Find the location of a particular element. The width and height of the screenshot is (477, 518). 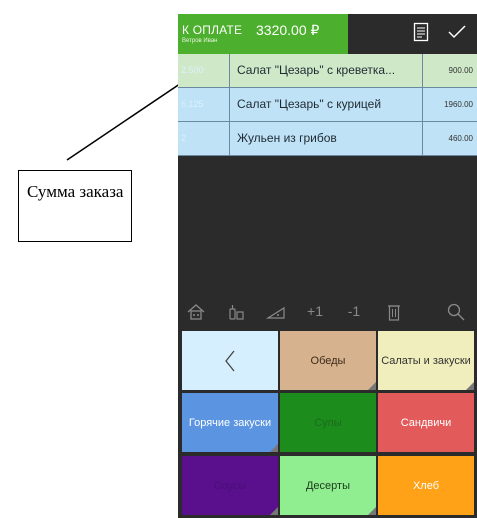

slice-icon is located at coordinates (276, 311).